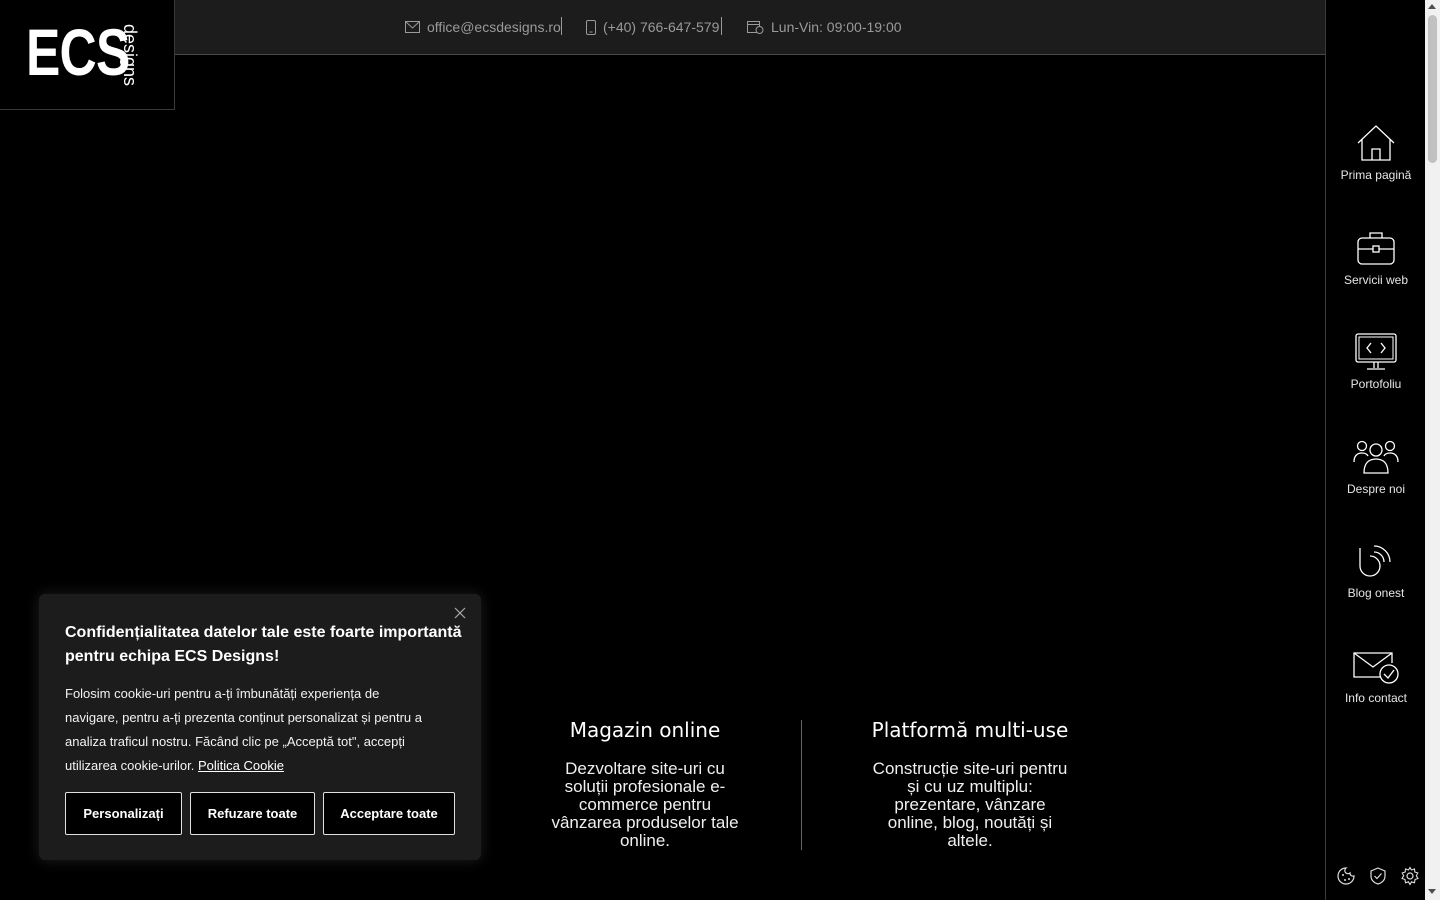 This screenshot has width=1440, height=900. I want to click on customize-button: Personalizați, so click(123, 813).